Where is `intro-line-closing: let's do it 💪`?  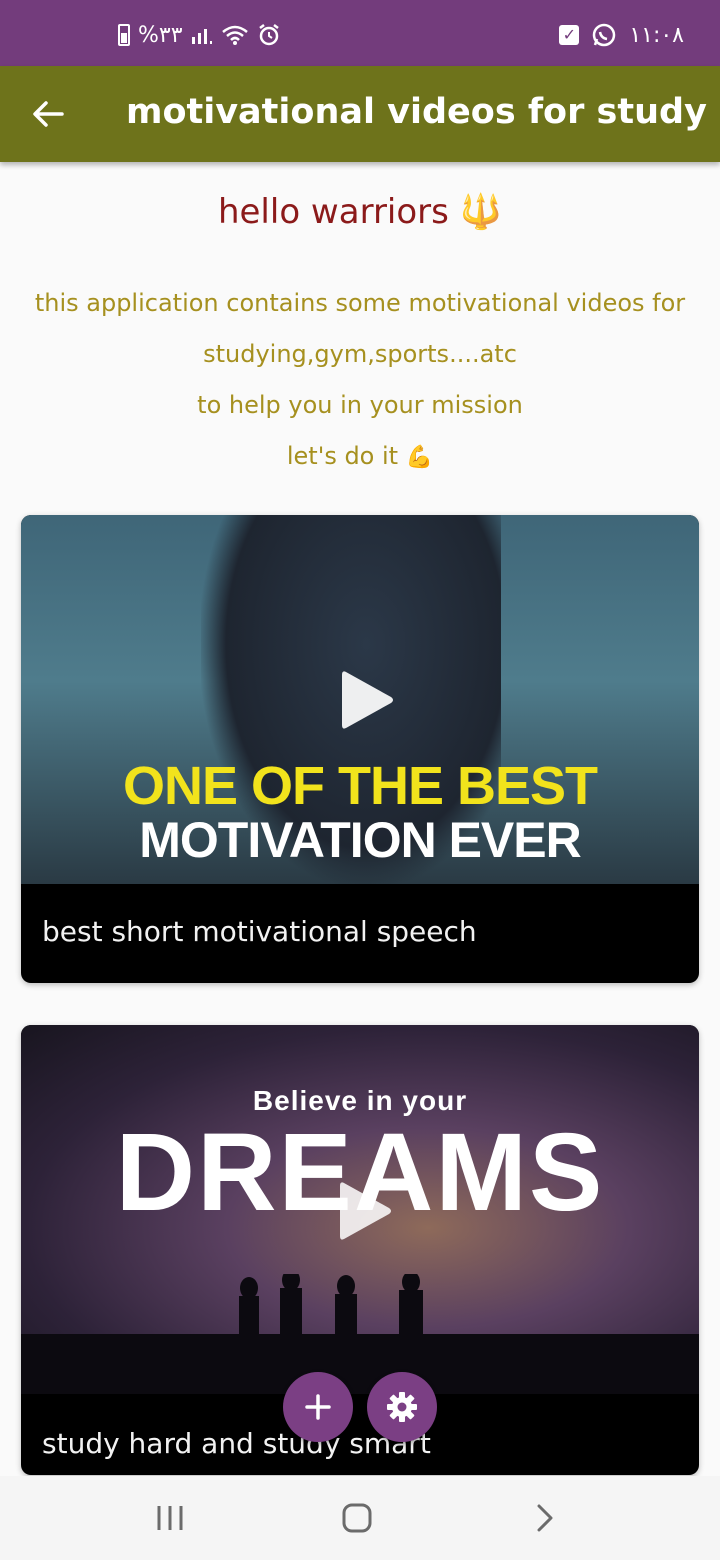
intro-line-closing: let's do it 💪 is located at coordinates (360, 457).